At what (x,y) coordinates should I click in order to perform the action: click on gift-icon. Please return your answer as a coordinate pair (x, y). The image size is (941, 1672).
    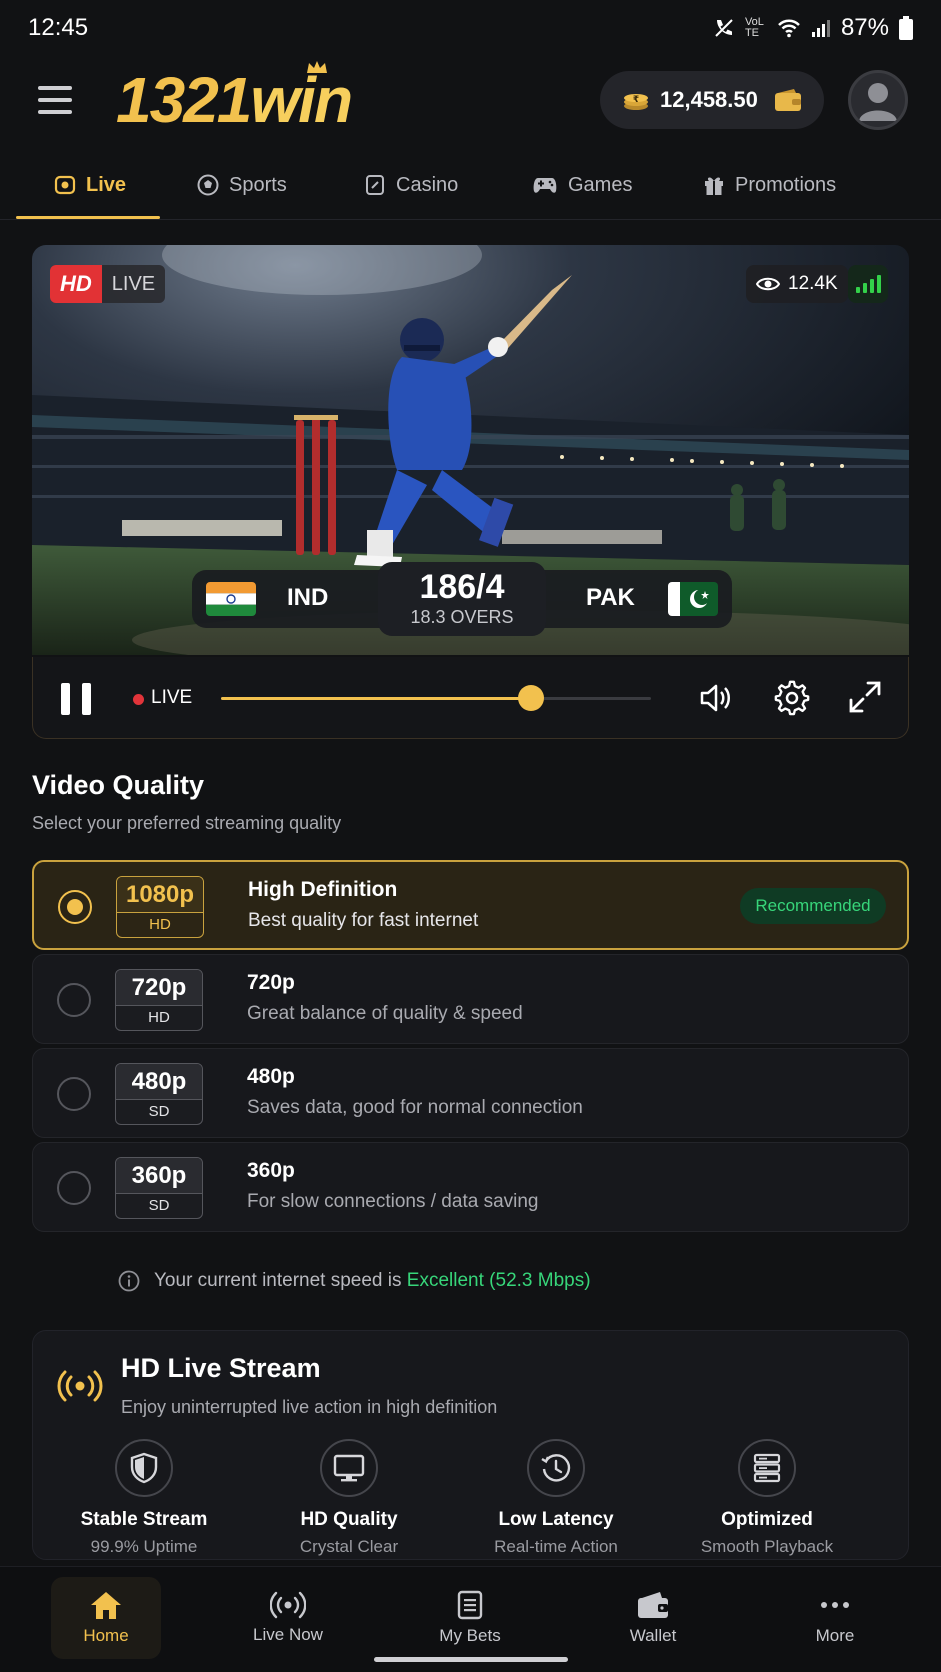
    Looking at the image, I should click on (714, 186).